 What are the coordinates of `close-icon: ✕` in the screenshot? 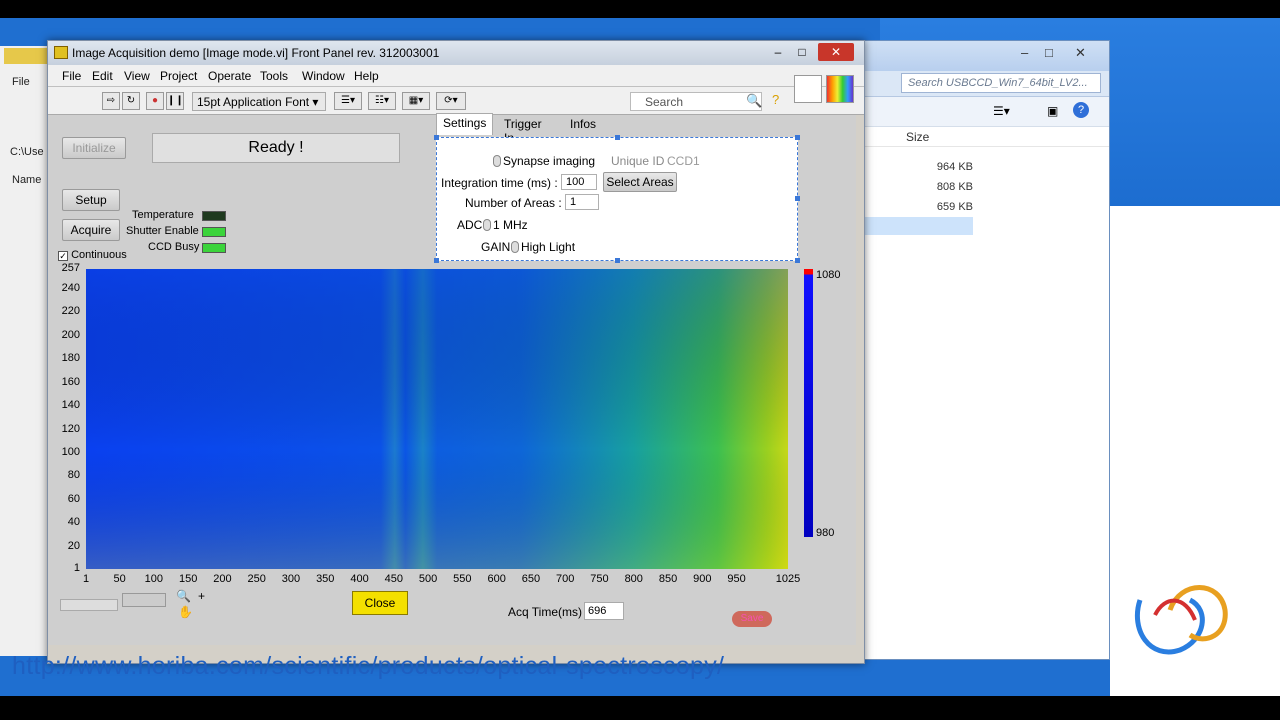 It's located at (1080, 53).